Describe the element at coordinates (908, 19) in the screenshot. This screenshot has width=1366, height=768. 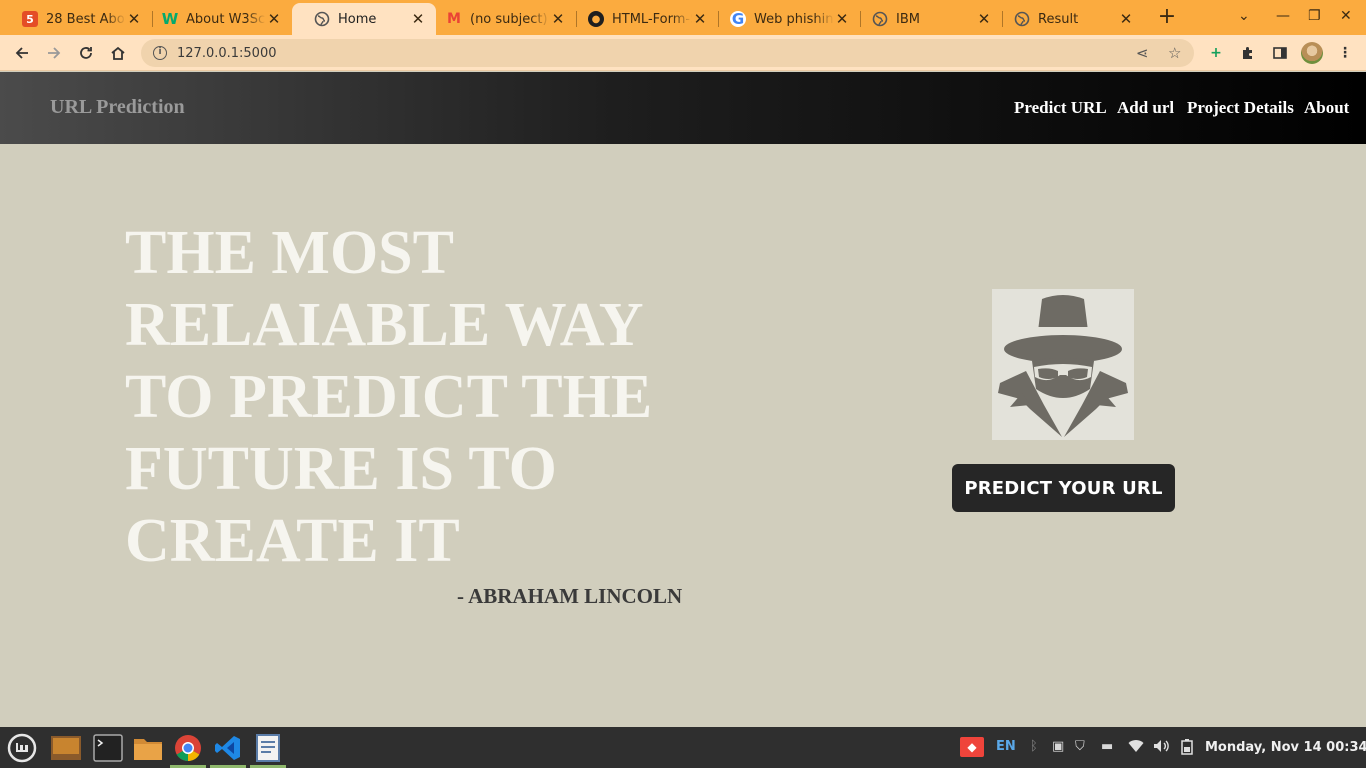
I see `tab-title: IBM` at that location.